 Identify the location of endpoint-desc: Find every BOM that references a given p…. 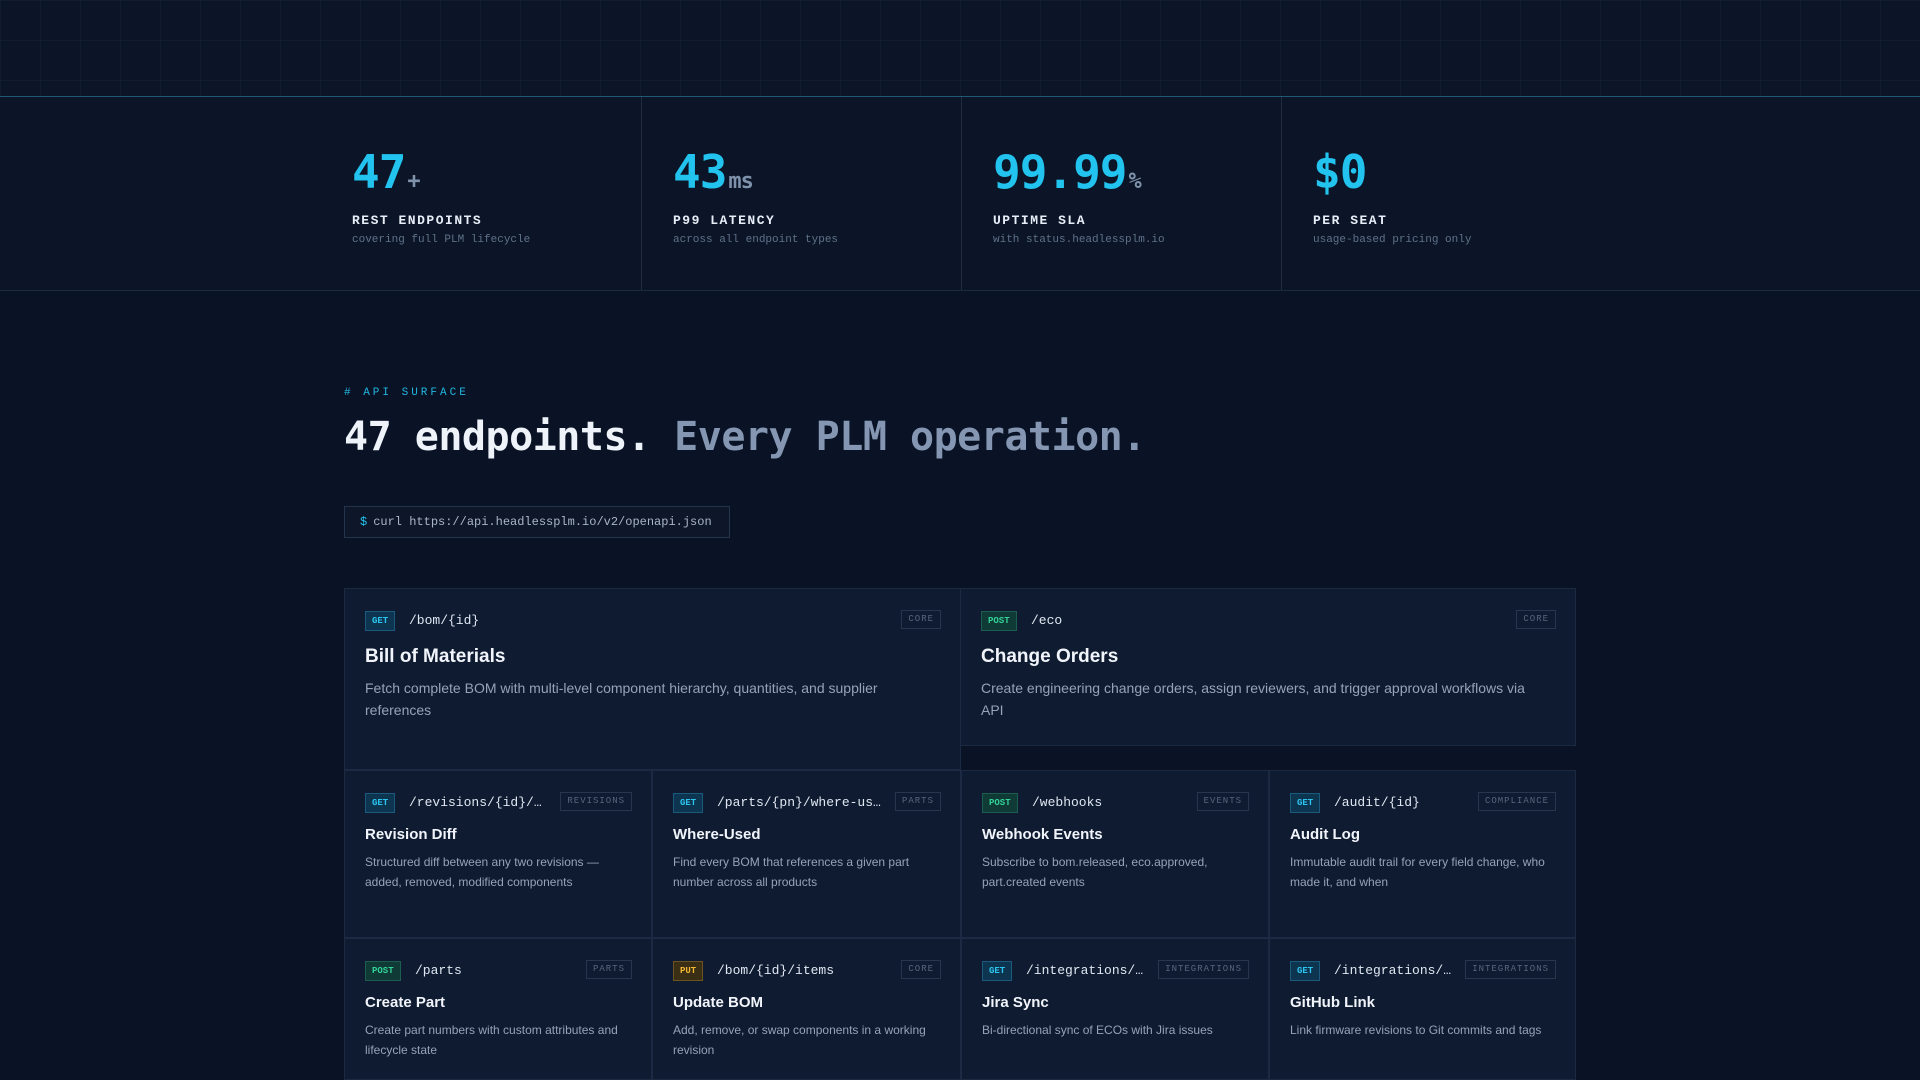
(791, 872).